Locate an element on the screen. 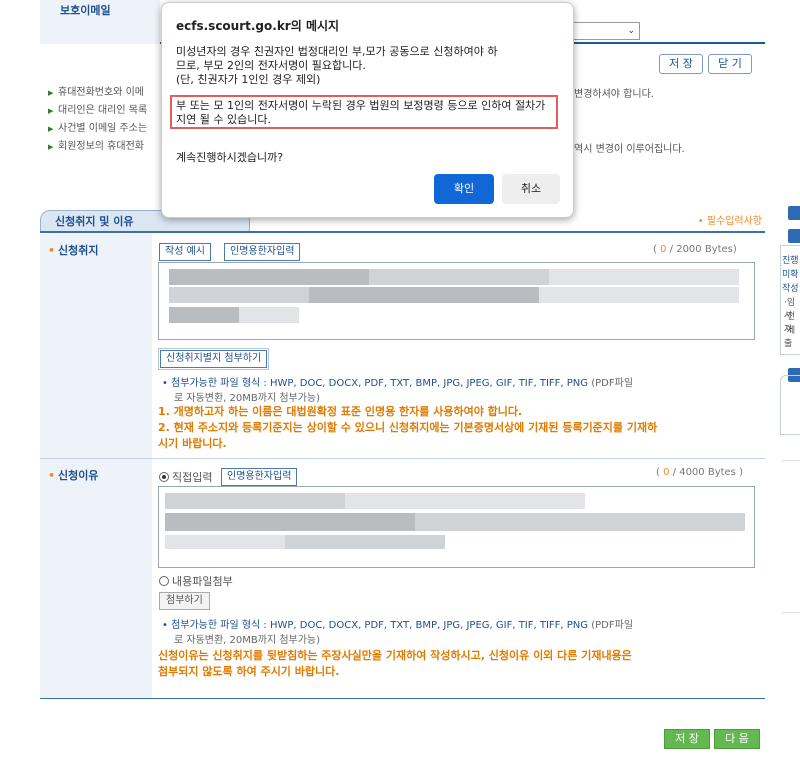 The width and height of the screenshot is (800, 771). reason-attach-button: 첨부하기 is located at coordinates (184, 601).